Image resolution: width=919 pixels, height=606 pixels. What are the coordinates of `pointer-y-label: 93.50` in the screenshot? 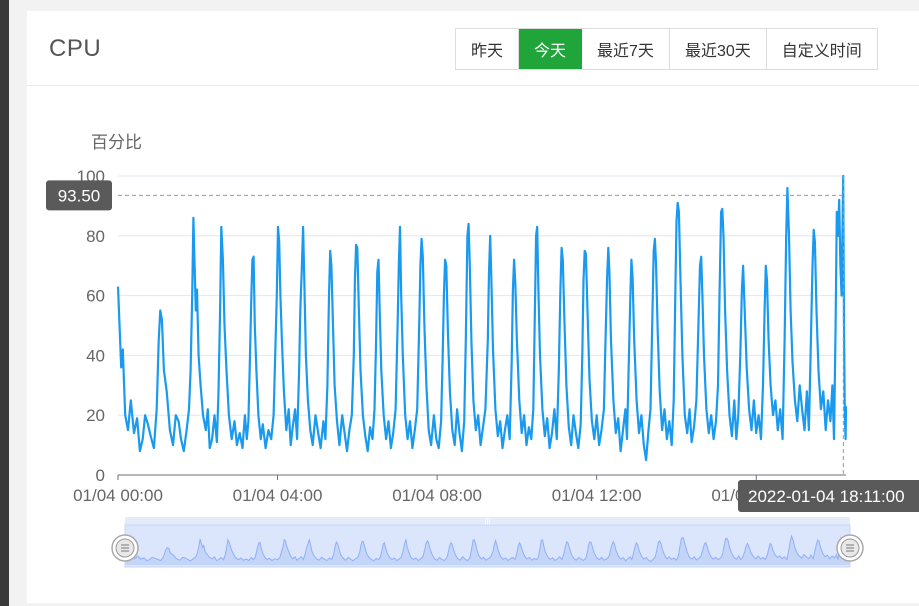 It's located at (79, 195).